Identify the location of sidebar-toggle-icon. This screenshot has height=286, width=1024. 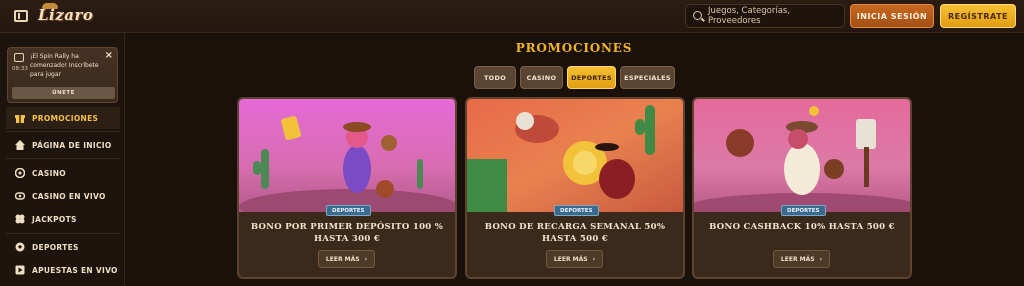
(21, 16).